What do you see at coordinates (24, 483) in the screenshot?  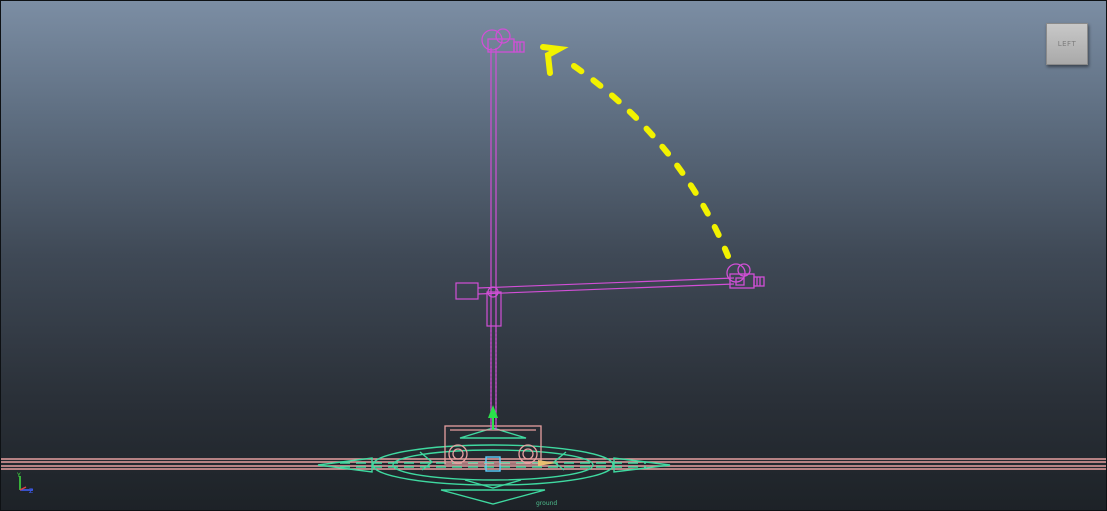 I see `axis-indicator-icon: Y Z` at bounding box center [24, 483].